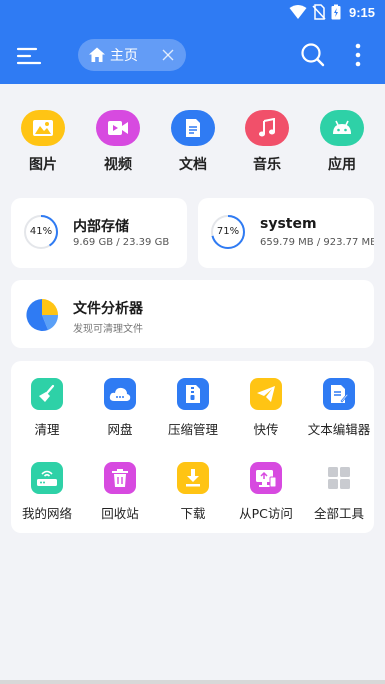 The image size is (385, 684). I want to click on cloud-icon, so click(120, 394).